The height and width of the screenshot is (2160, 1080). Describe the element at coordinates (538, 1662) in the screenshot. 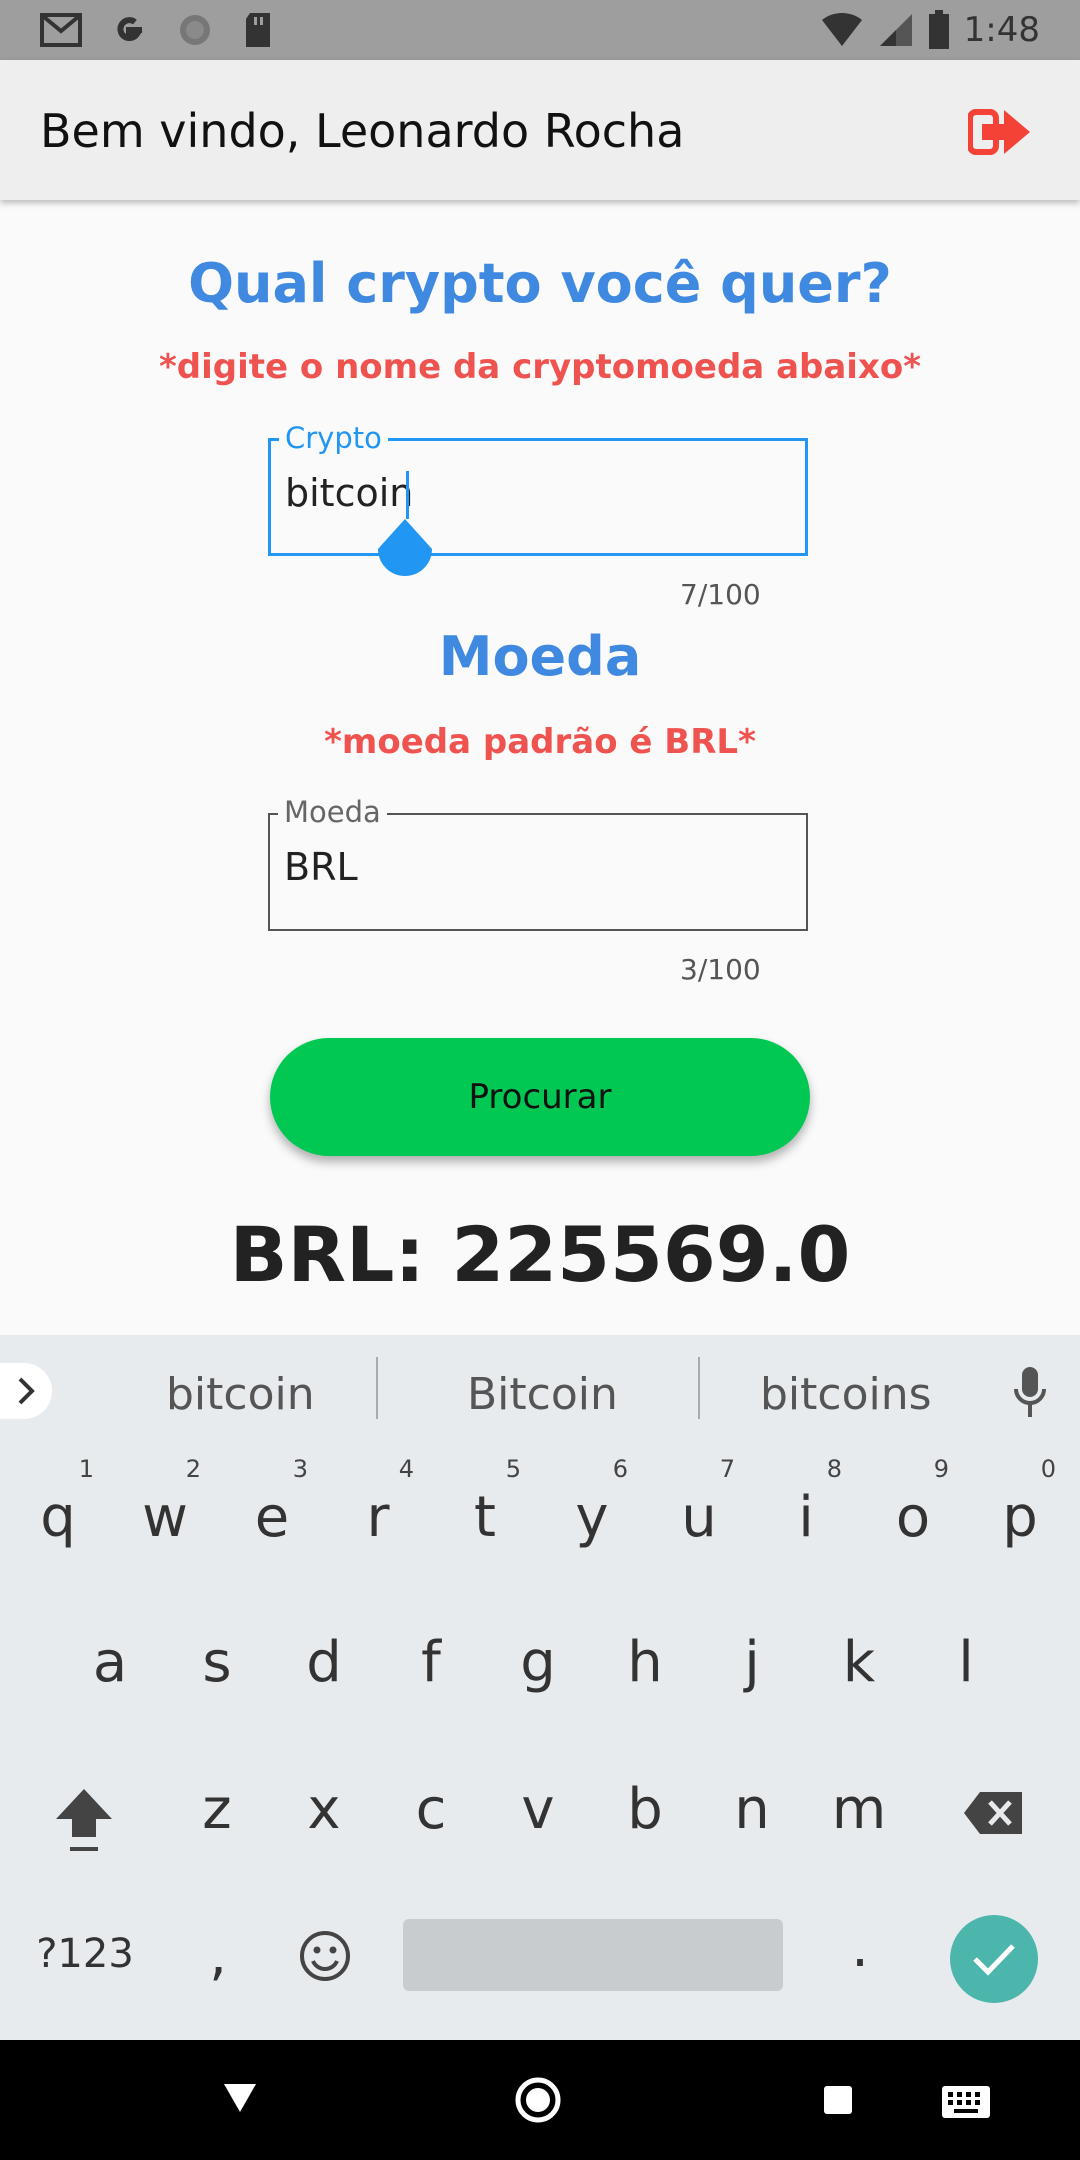

I see `key-g: g` at that location.